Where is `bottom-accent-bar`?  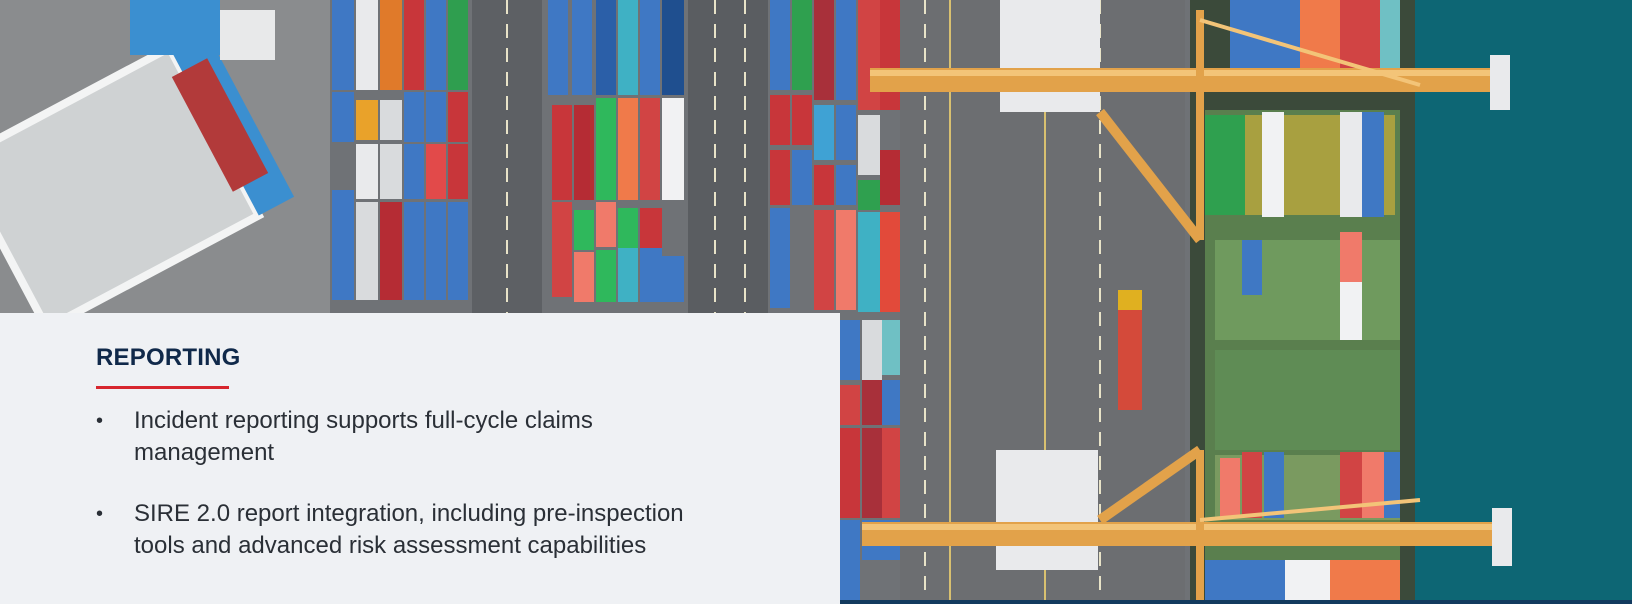 bottom-accent-bar is located at coordinates (1236, 602).